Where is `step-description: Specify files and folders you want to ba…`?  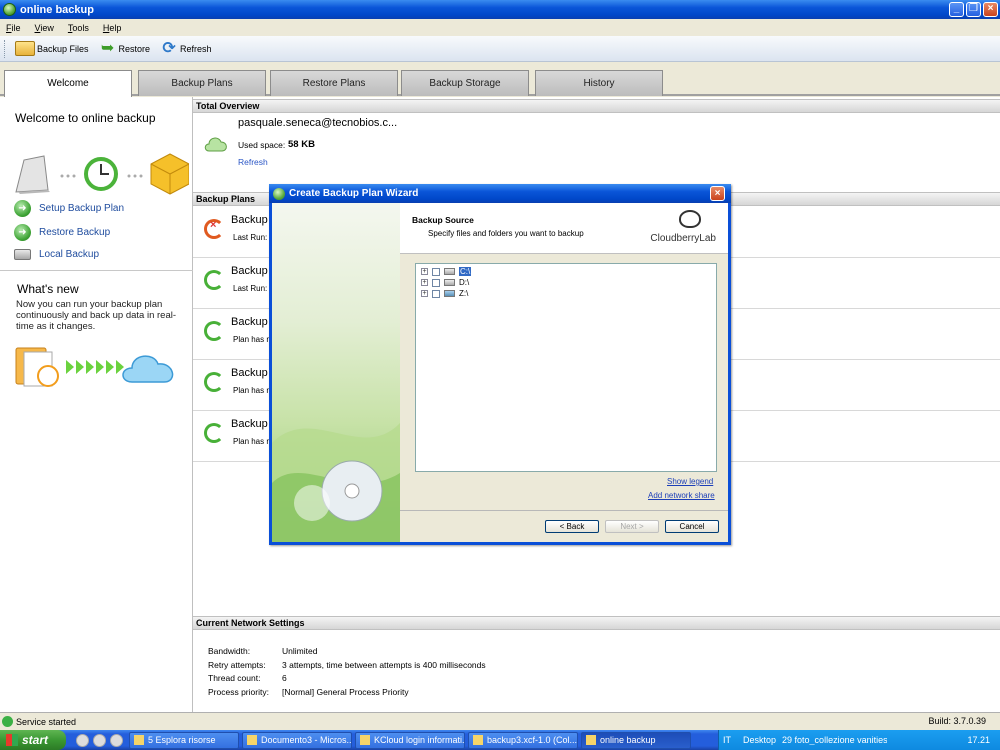 step-description: Specify files and folders you want to ba… is located at coordinates (506, 233).